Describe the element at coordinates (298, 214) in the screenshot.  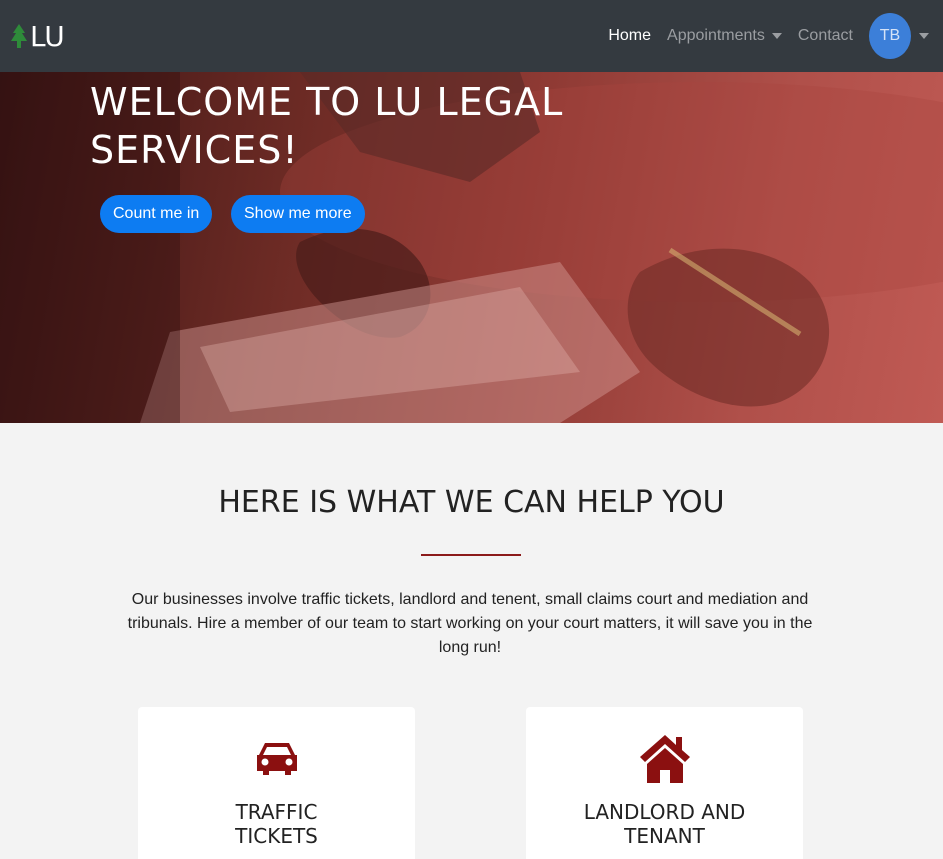
I see `show-me-more-button: Show me more` at that location.